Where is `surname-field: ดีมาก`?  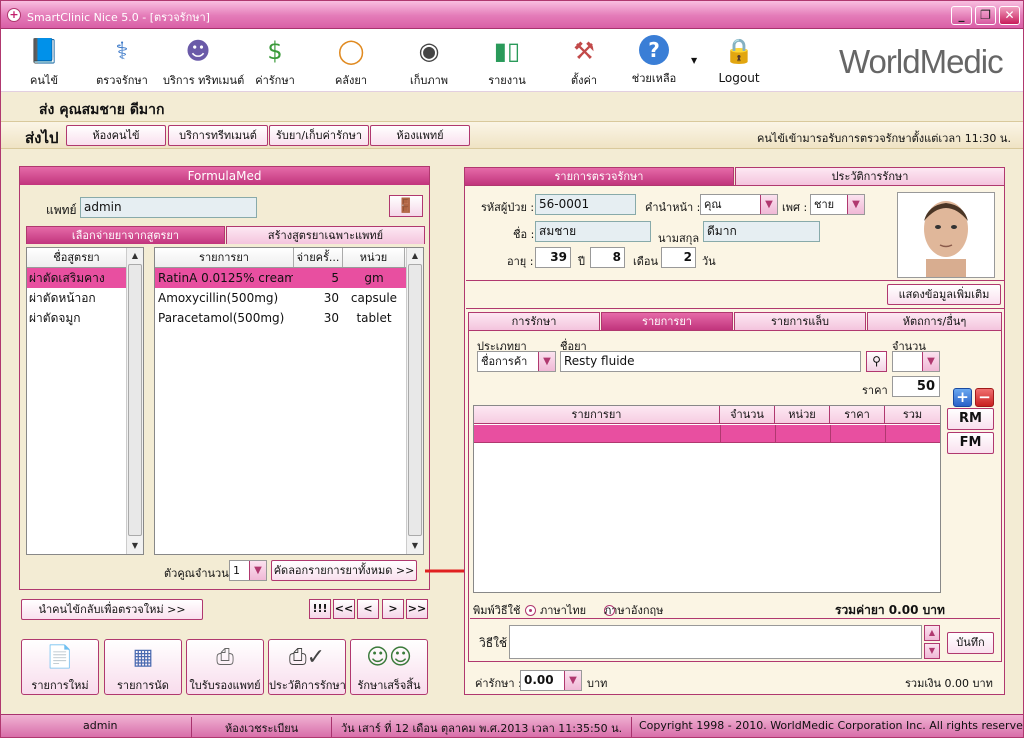 surname-field: ดีมาก is located at coordinates (761, 231).